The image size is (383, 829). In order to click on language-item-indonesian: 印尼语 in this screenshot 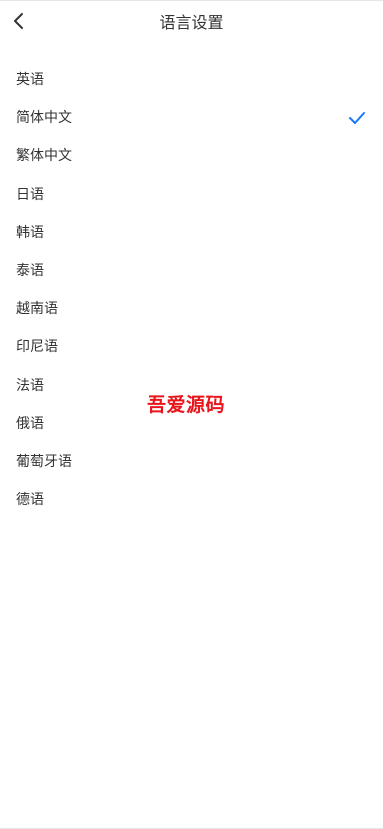, I will do `click(191, 347)`.